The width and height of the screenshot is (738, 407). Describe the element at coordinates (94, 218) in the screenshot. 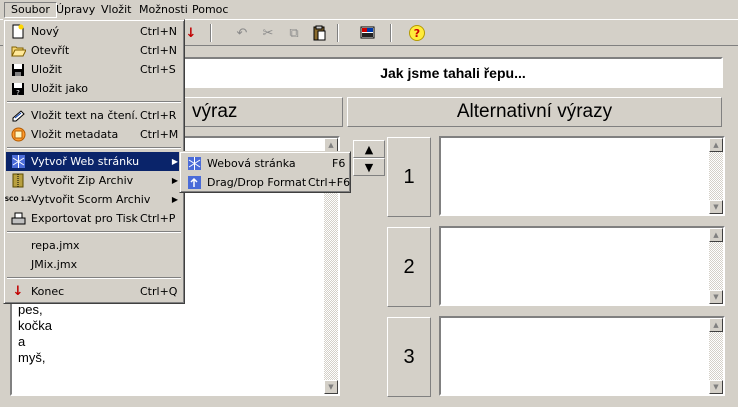

I see `menu-item-export-print: Exportovat pro Tisk Ctrl+P` at that location.